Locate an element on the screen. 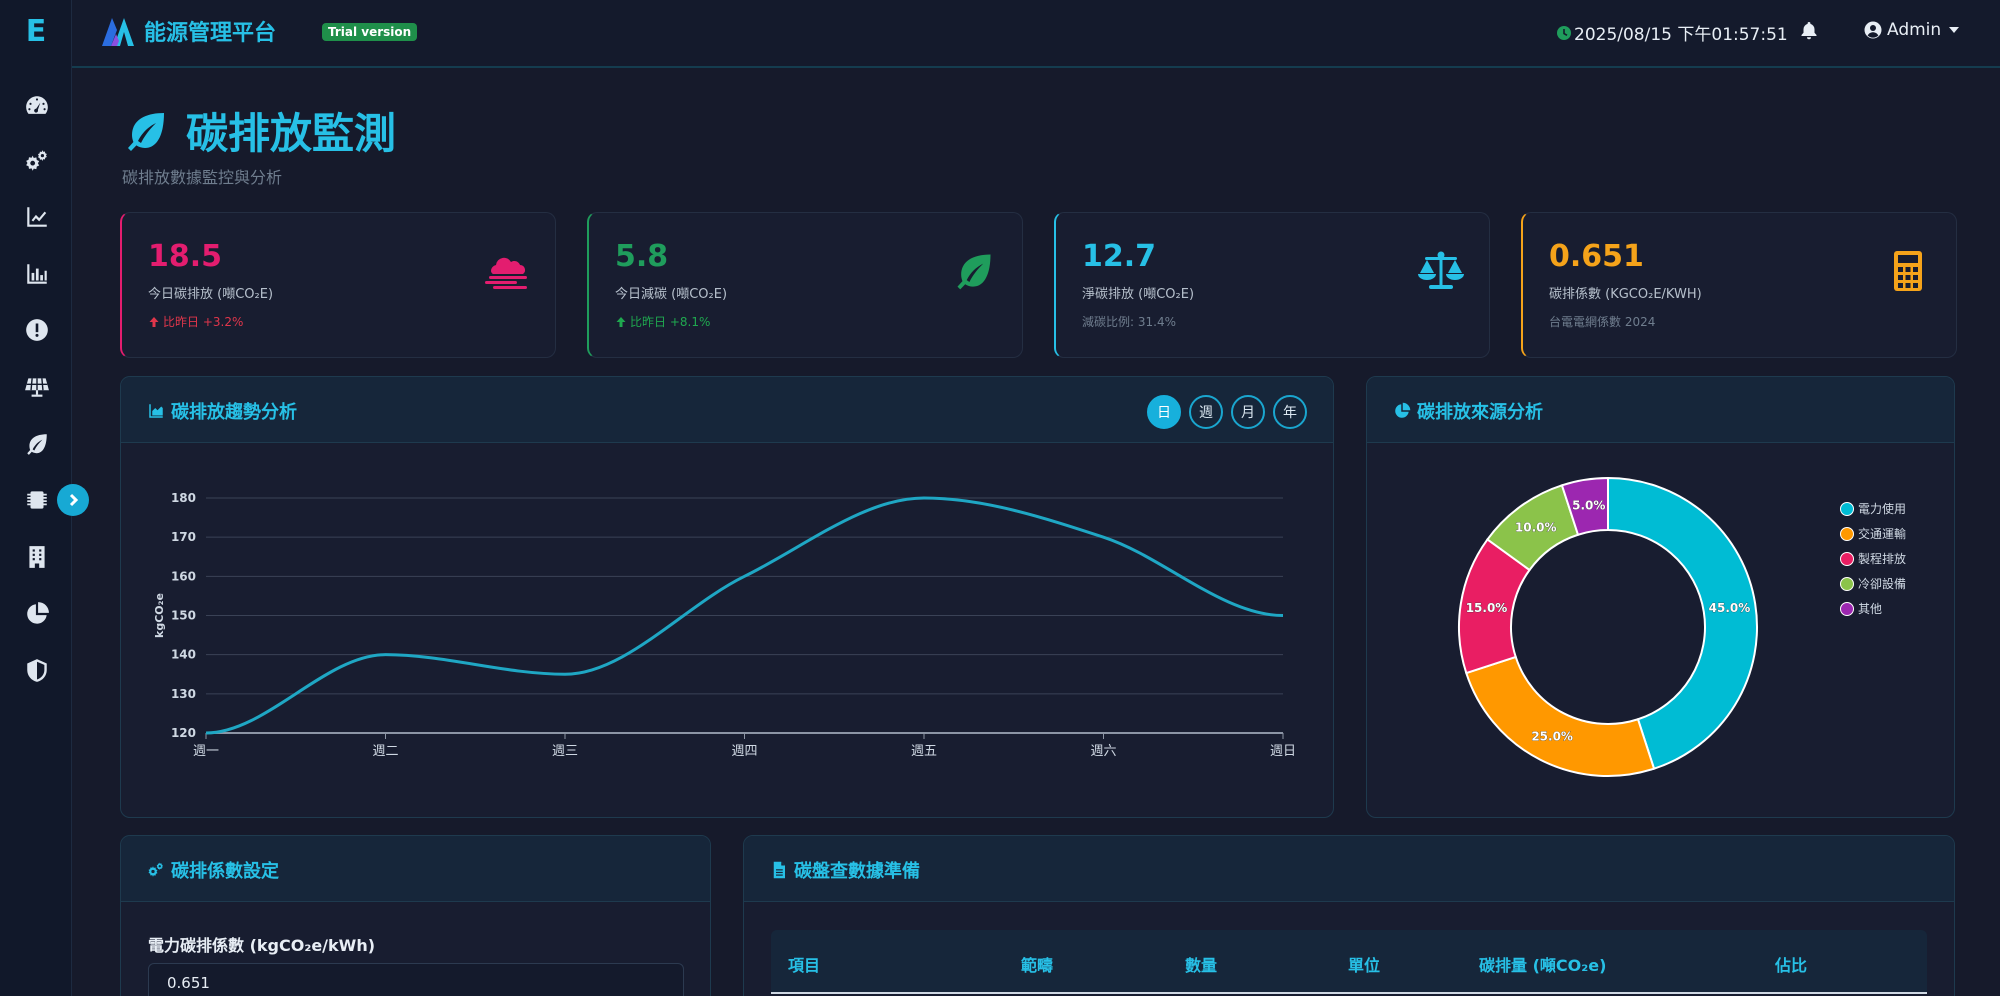 This screenshot has height=996, width=2000. stat-card-reduction: 5.8 今日減碳 (噸CO₂E) 比昨日 +8.1% is located at coordinates (805, 285).